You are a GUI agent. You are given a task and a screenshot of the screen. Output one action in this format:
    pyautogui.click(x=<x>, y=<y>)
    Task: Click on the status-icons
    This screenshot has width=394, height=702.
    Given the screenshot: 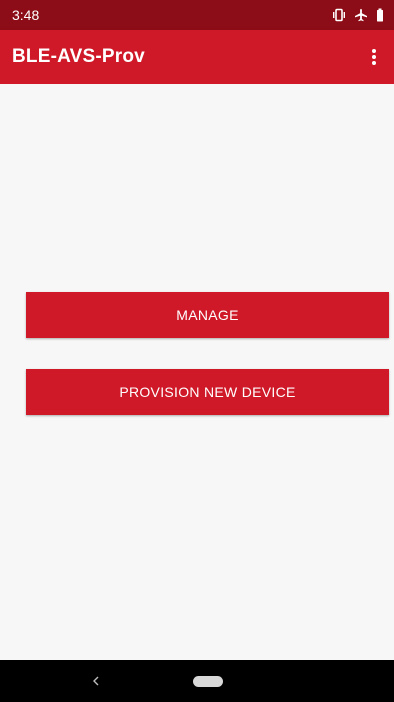 What is the action you would take?
    pyautogui.click(x=358, y=15)
    